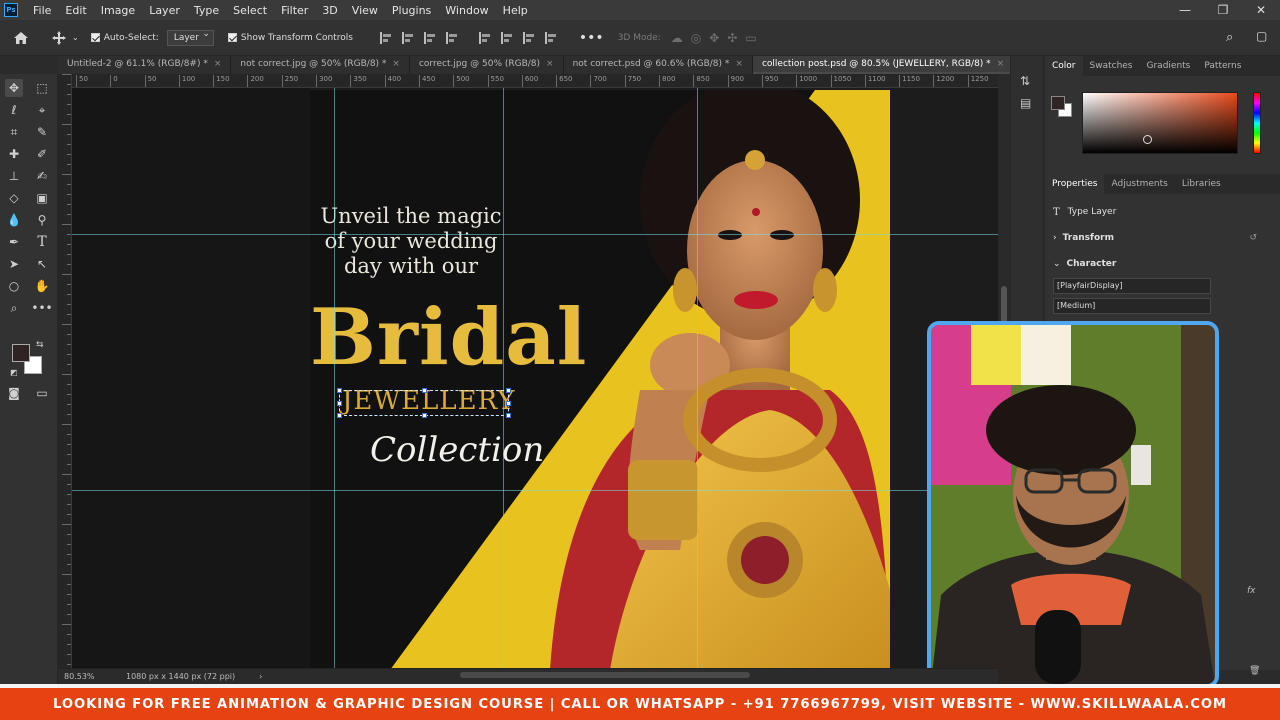 This screenshot has width=1280, height=720. Describe the element at coordinates (41, 308) in the screenshot. I see `more-tools-icon: •••` at that location.